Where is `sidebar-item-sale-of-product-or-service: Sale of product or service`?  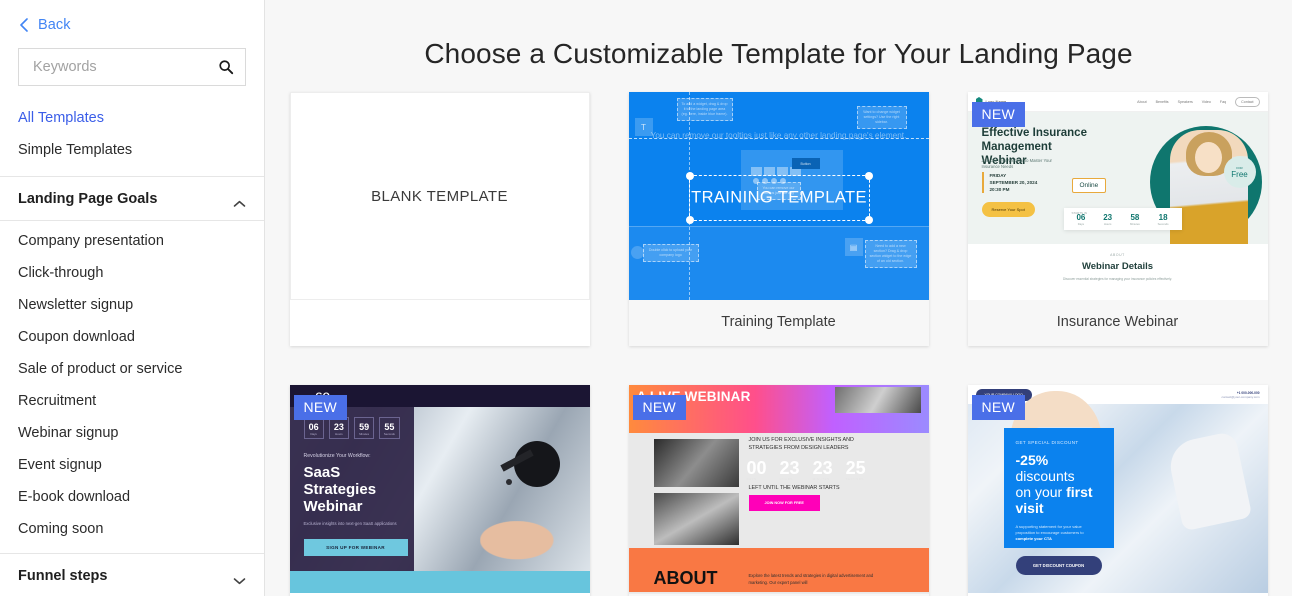 sidebar-item-sale-of-product-or-service: Sale of product or service is located at coordinates (132, 369).